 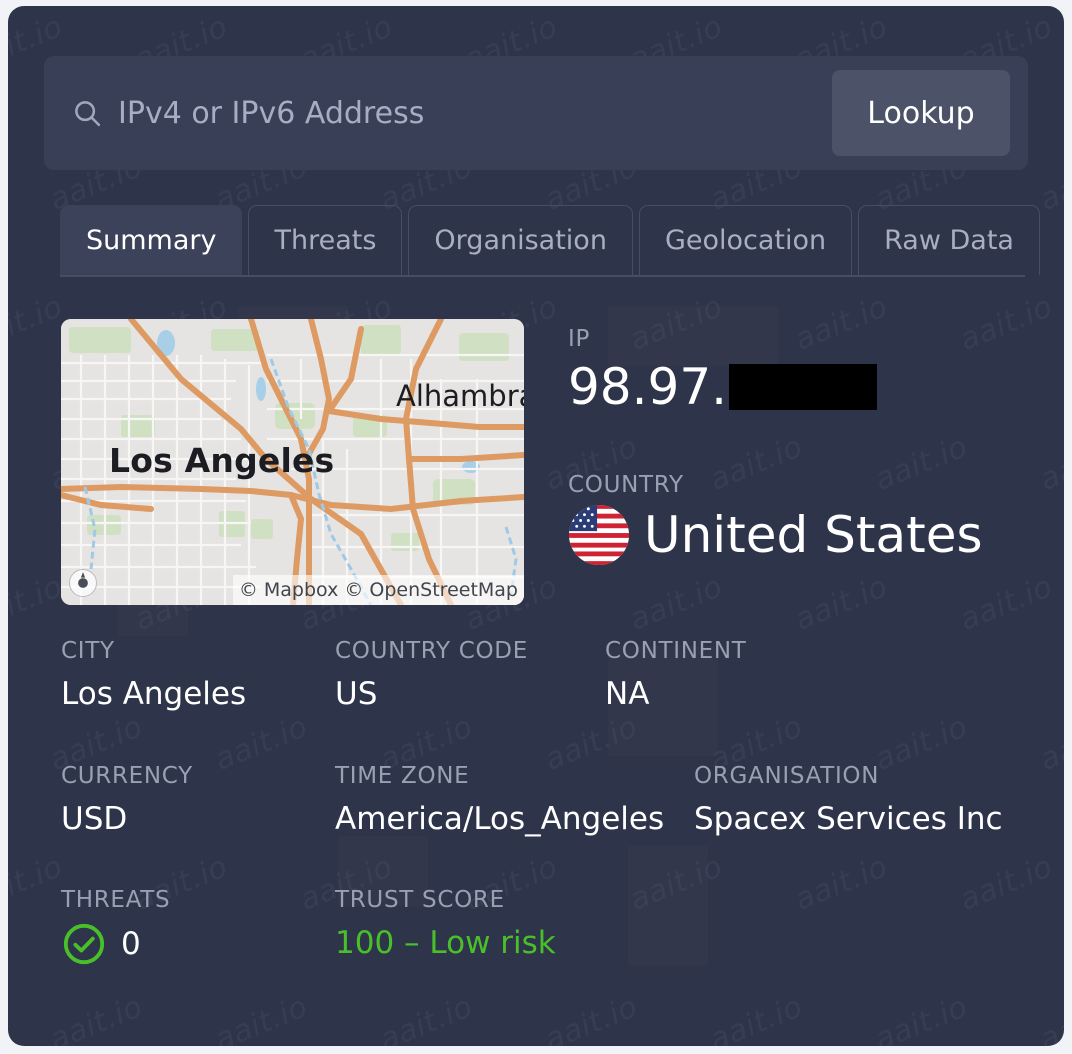 I want to click on tab-summary: Summary, so click(x=151, y=240).